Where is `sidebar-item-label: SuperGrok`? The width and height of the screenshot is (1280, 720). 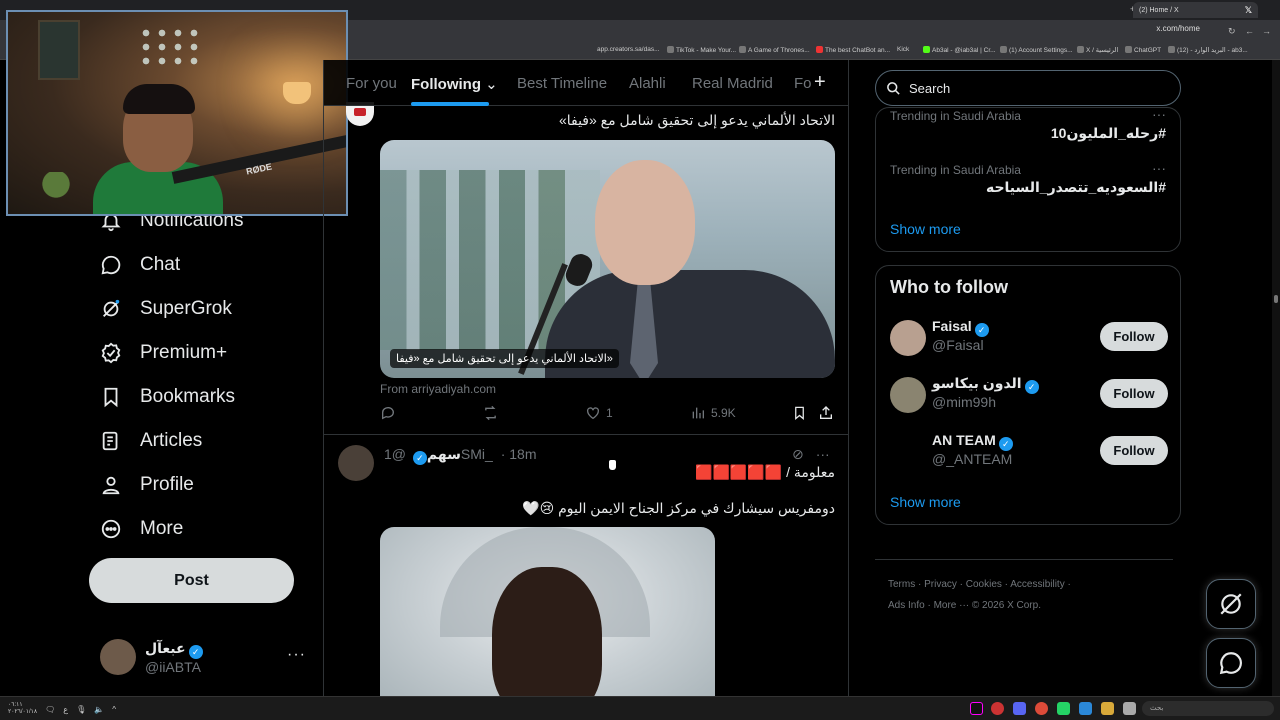 sidebar-item-label: SuperGrok is located at coordinates (186, 308).